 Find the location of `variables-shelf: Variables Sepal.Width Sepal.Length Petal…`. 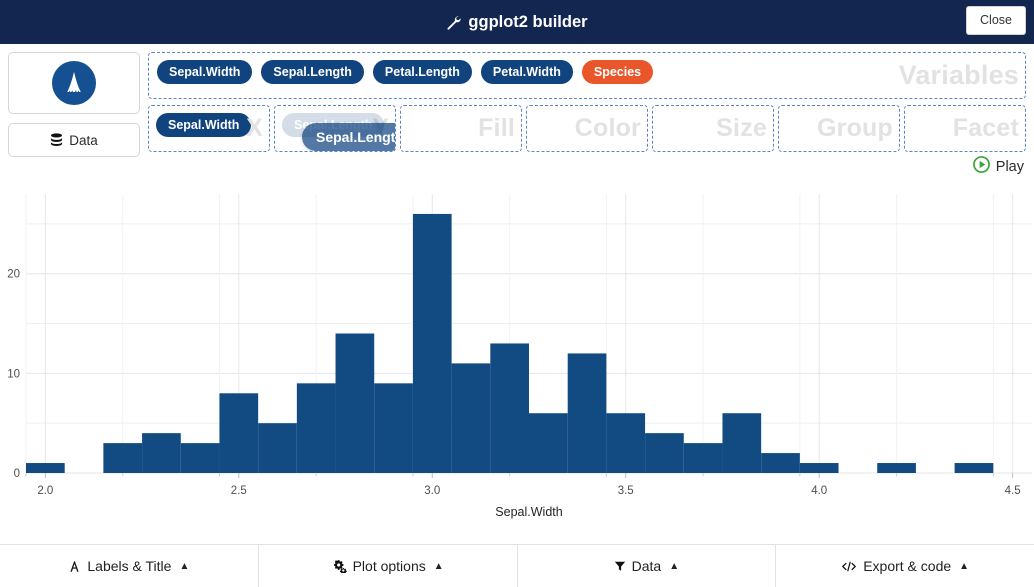

variables-shelf: Variables Sepal.Width Sepal.Length Petal… is located at coordinates (587, 75).